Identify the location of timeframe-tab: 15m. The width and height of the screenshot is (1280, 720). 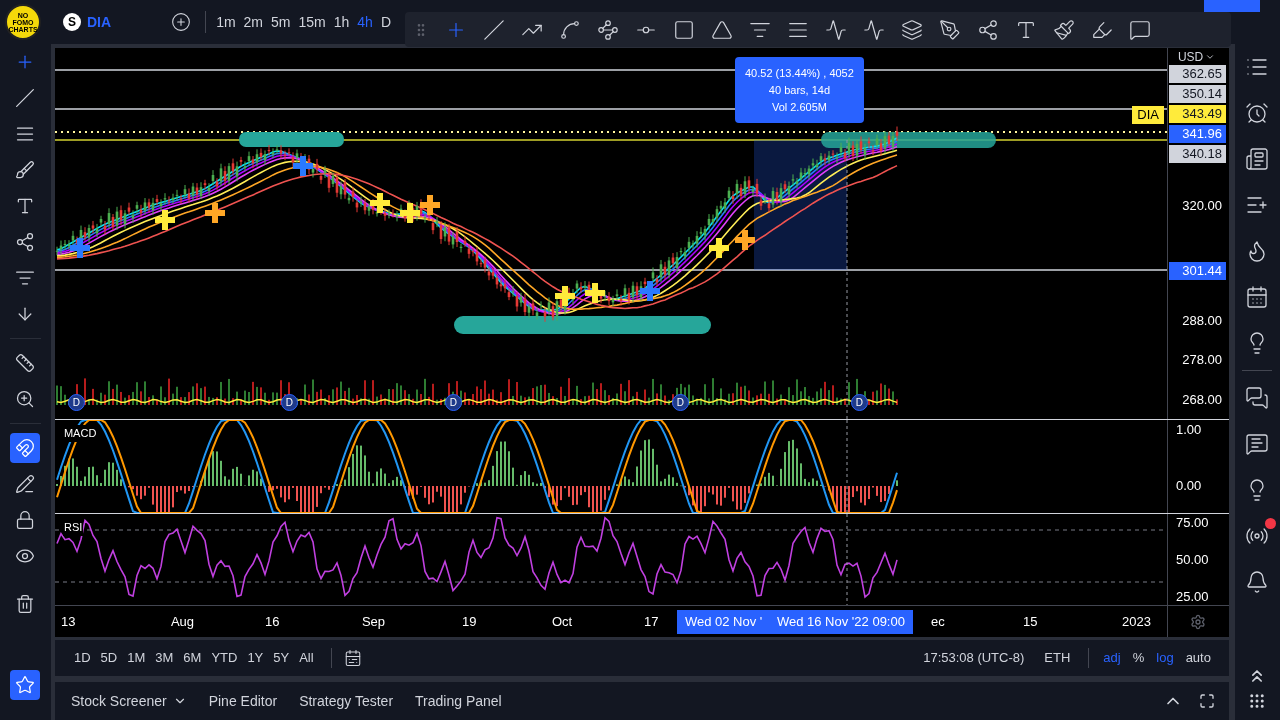
(312, 22).